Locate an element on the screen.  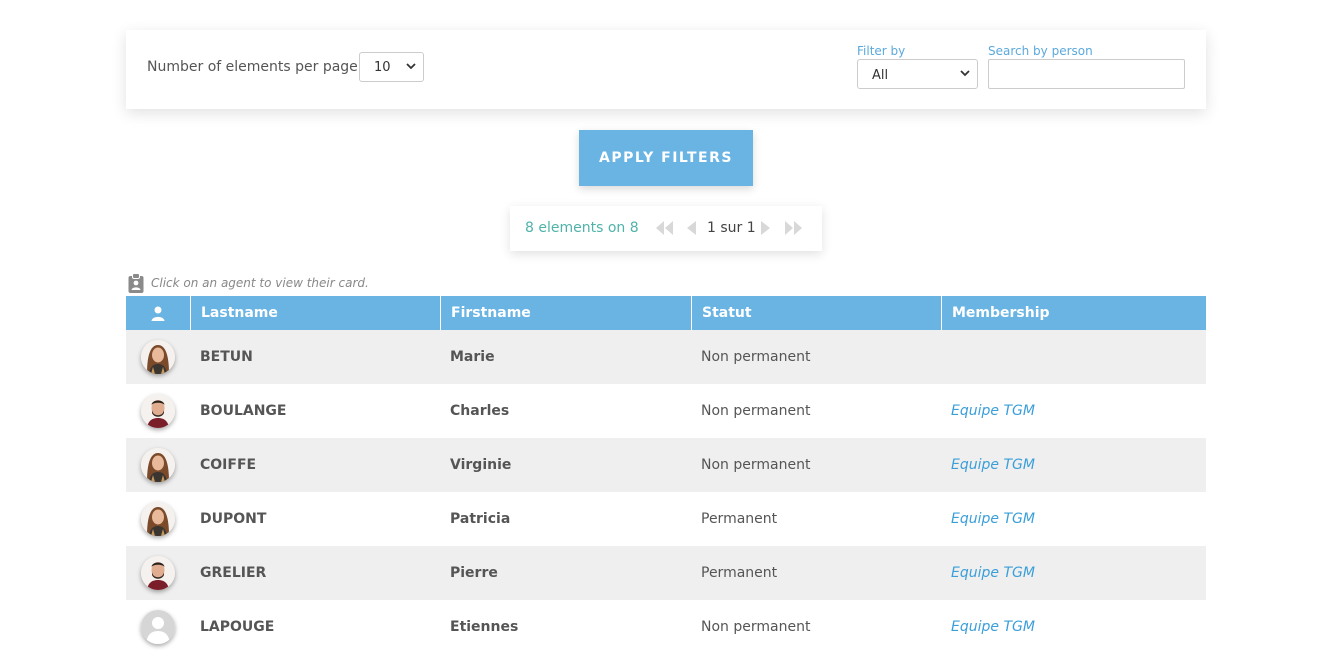
lastname-cell: DUPONT is located at coordinates (315, 519).